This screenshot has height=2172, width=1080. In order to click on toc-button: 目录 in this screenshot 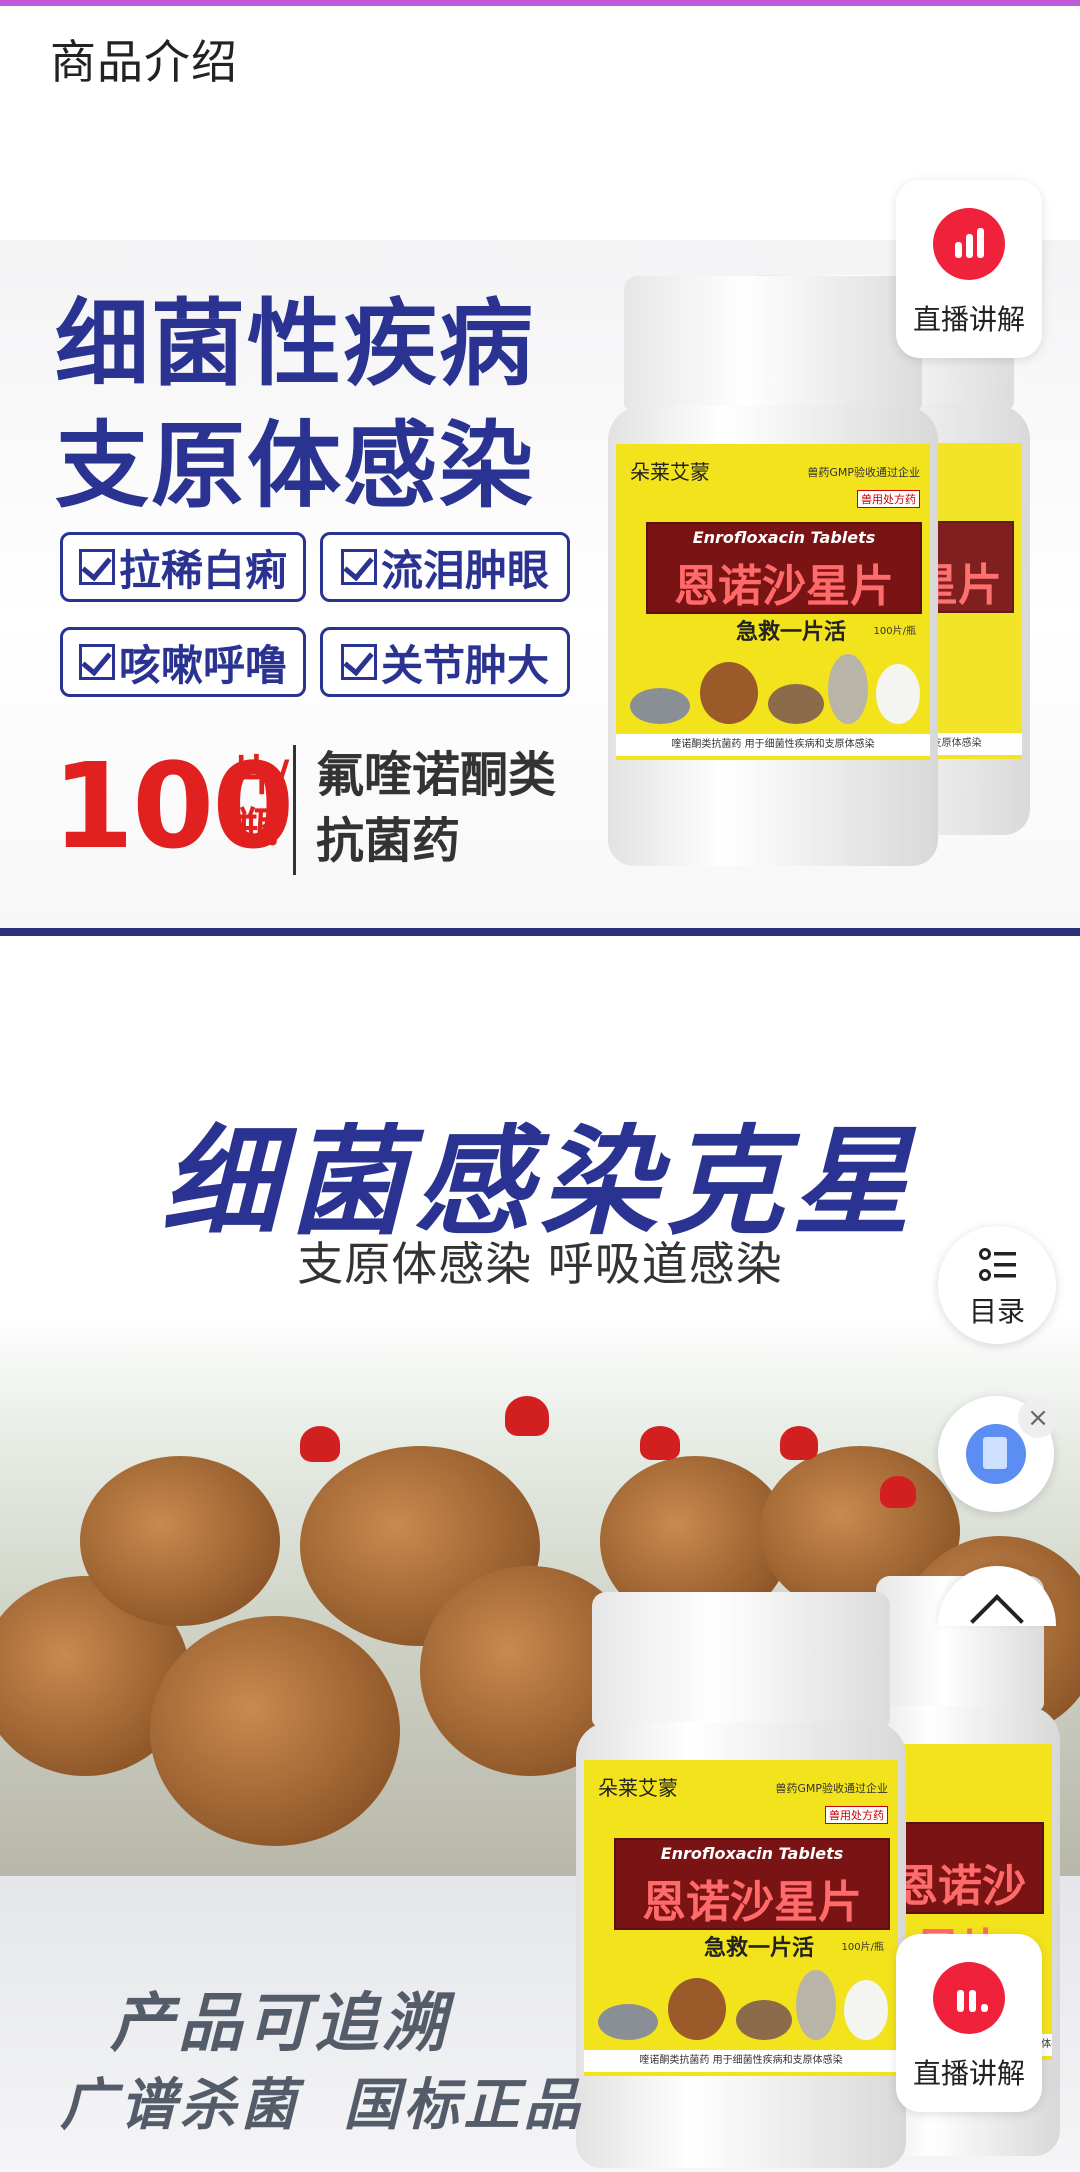, I will do `click(997, 1285)`.